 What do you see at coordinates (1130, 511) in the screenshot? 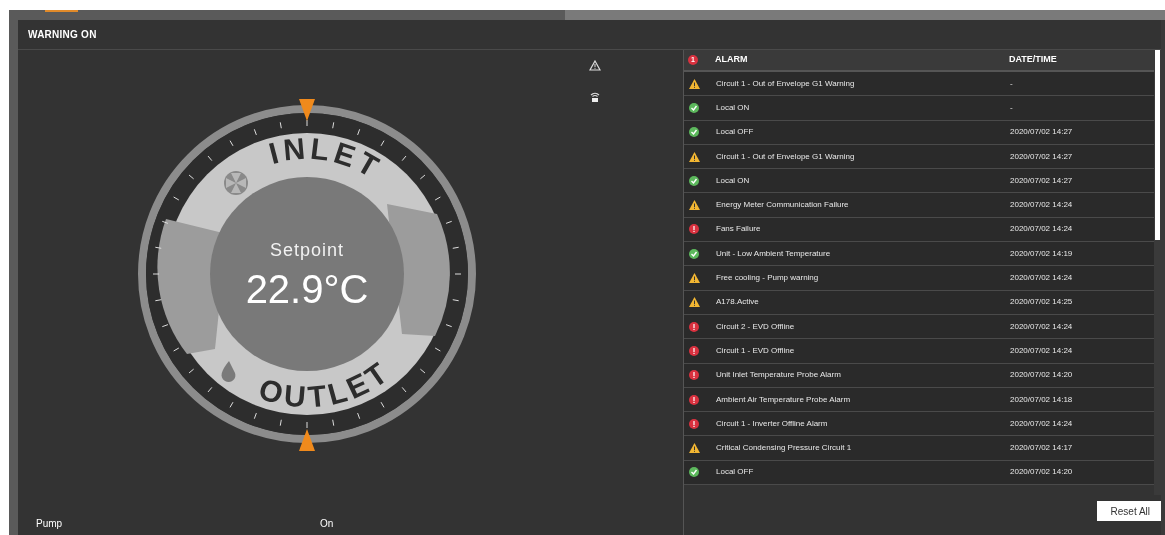
I see `reset-all-button: Reset All` at bounding box center [1130, 511].